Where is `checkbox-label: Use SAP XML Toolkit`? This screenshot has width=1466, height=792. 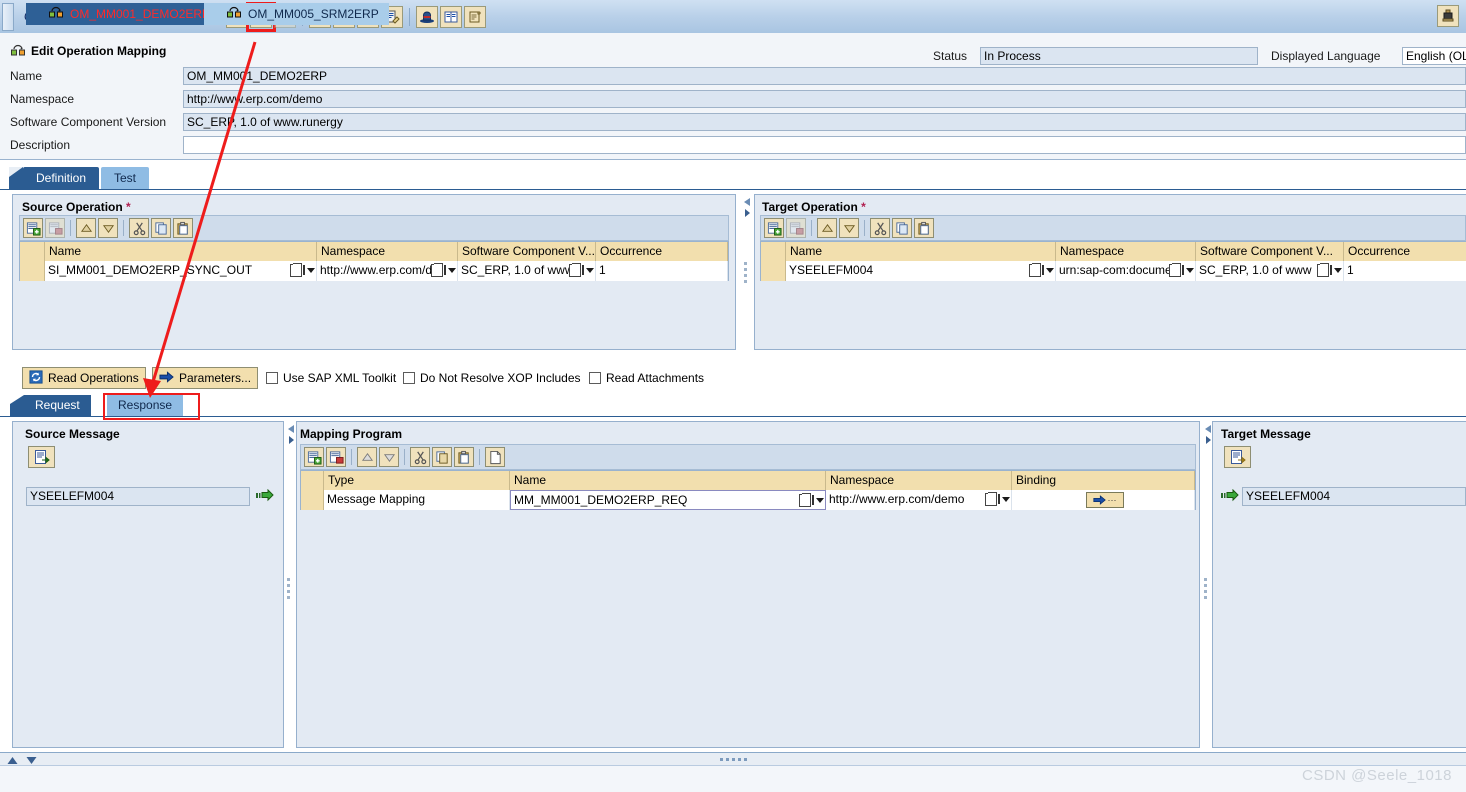
checkbox-label: Use SAP XML Toolkit is located at coordinates (340, 378).